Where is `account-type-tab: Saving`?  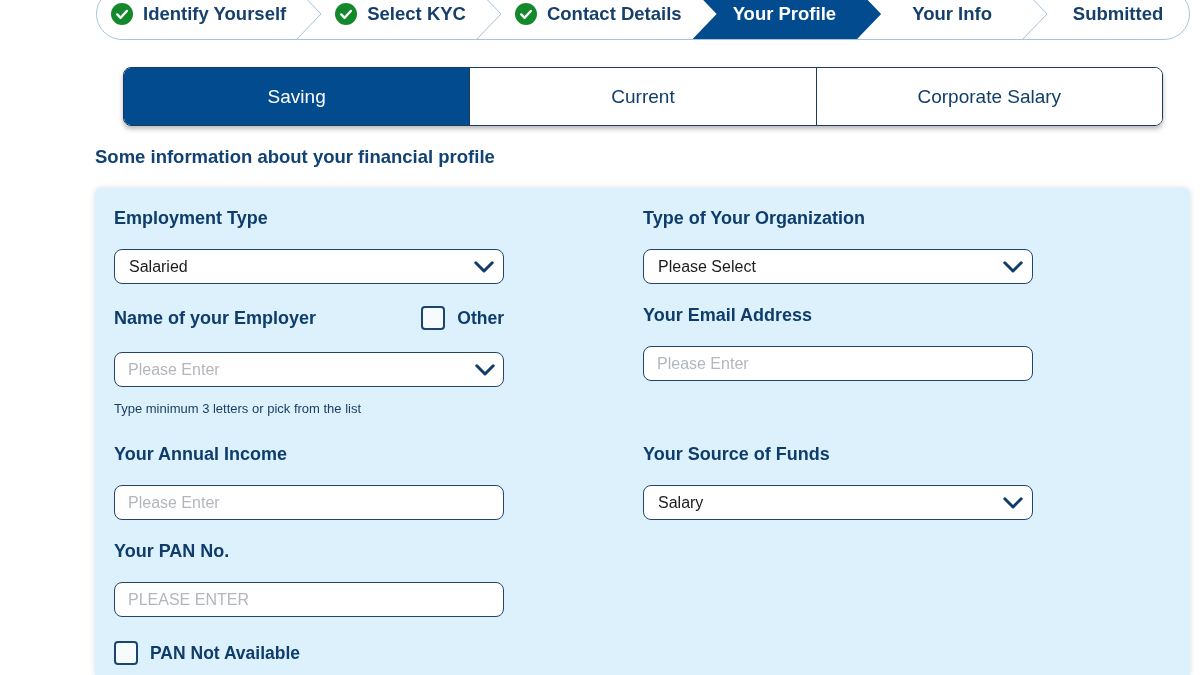 account-type-tab: Saving is located at coordinates (297, 96).